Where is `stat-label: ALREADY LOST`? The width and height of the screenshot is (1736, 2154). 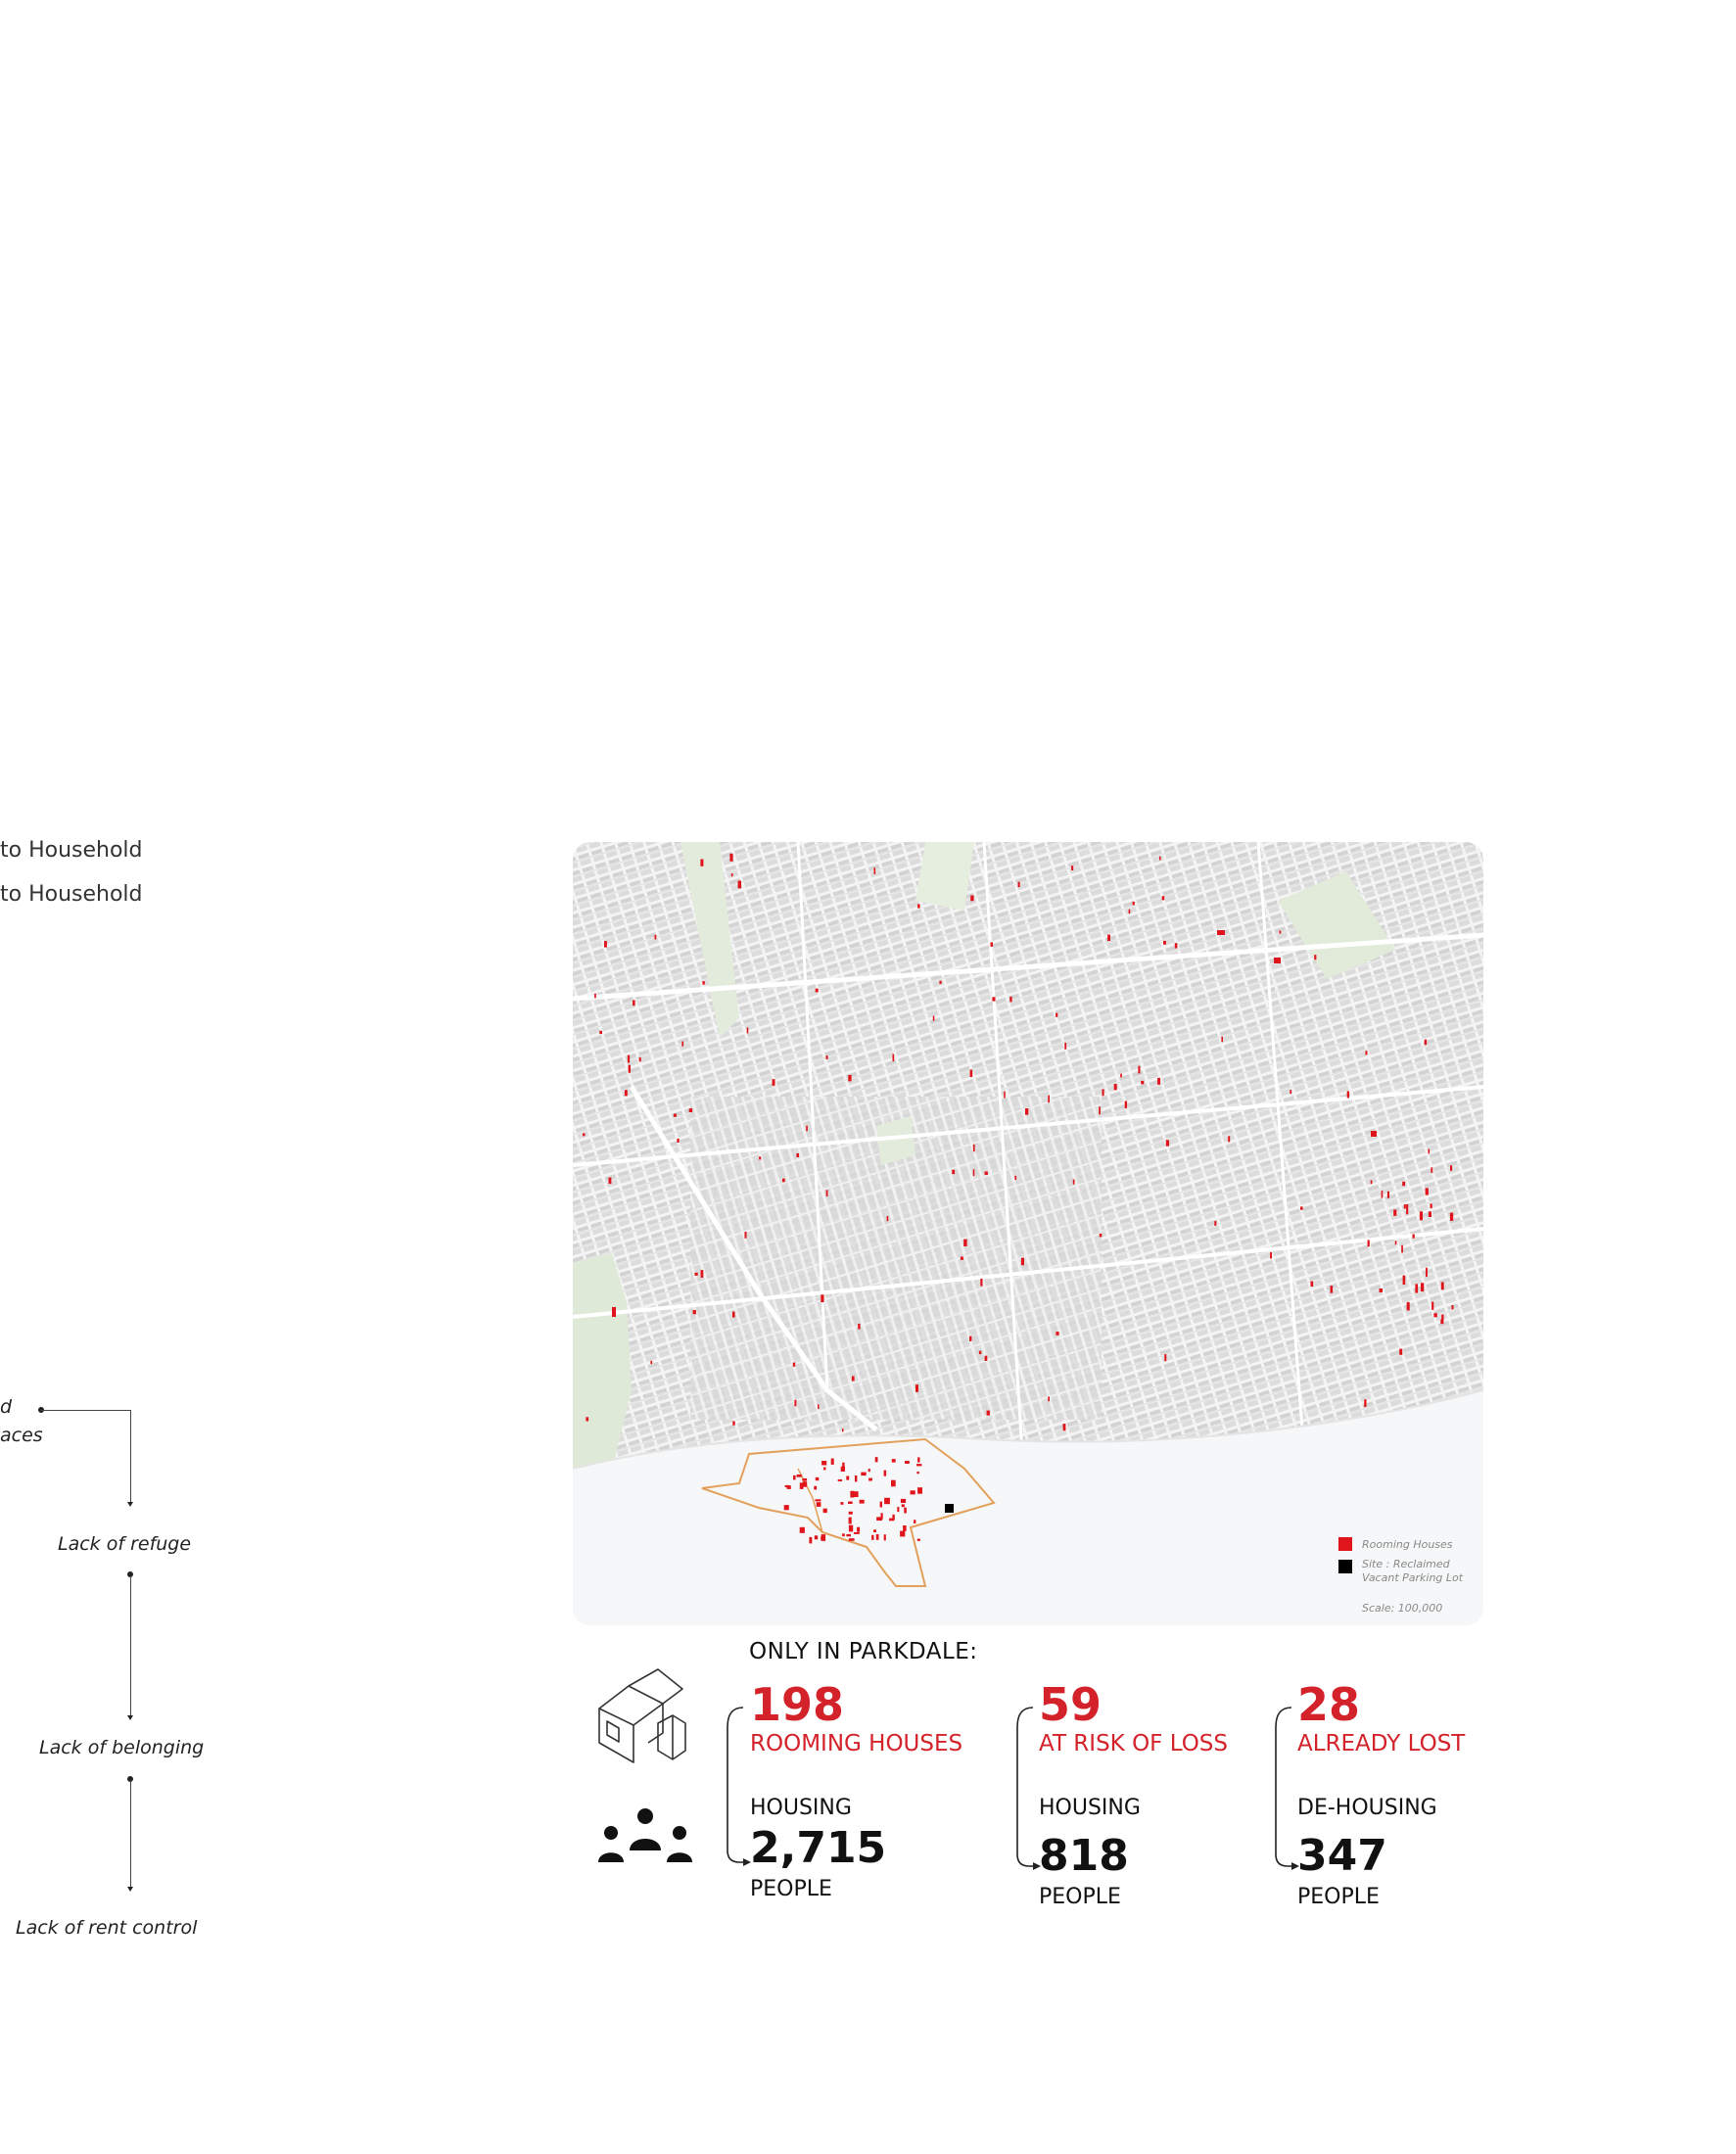 stat-label: ALREADY LOST is located at coordinates (1382, 1743).